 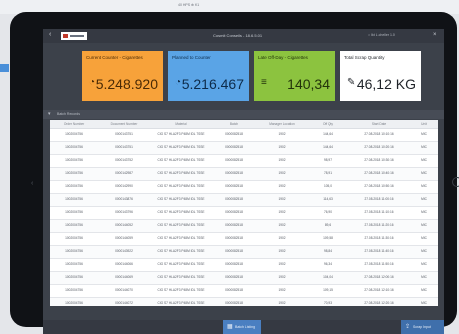 What do you see at coordinates (328, 124) in the screenshot?
I see `column-header: Off Qty` at bounding box center [328, 124].